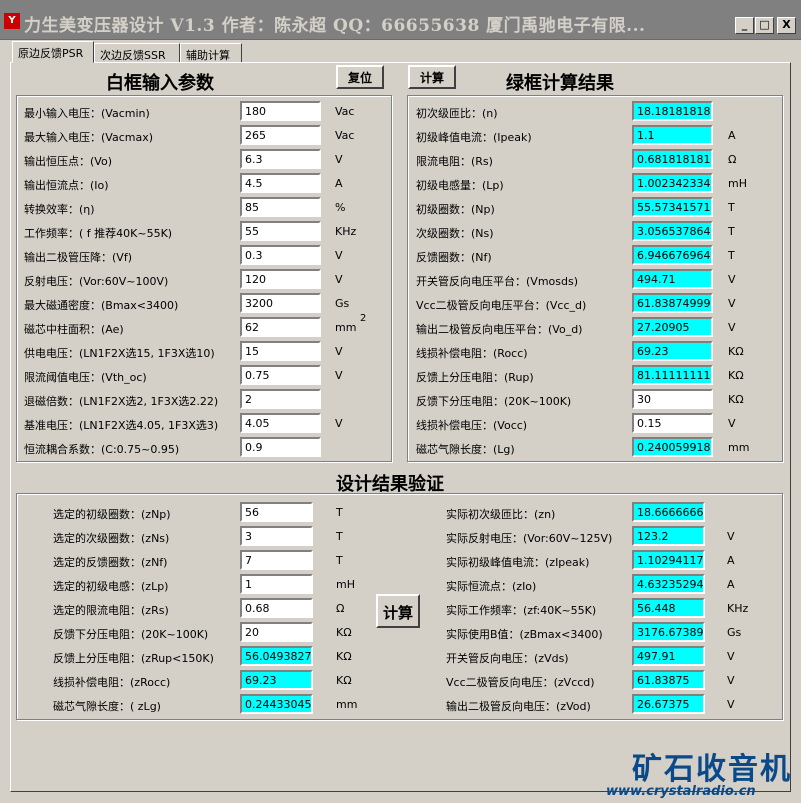 This screenshot has width=801, height=803. I want to click on param-row-input-field: 180, so click(280, 111).